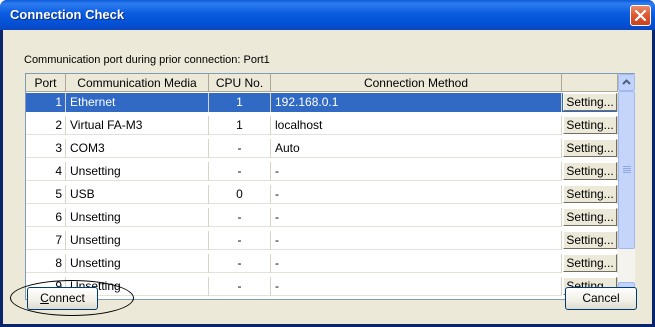  Describe the element at coordinates (44, 298) in the screenshot. I see `connect-mnemonic: C` at that location.